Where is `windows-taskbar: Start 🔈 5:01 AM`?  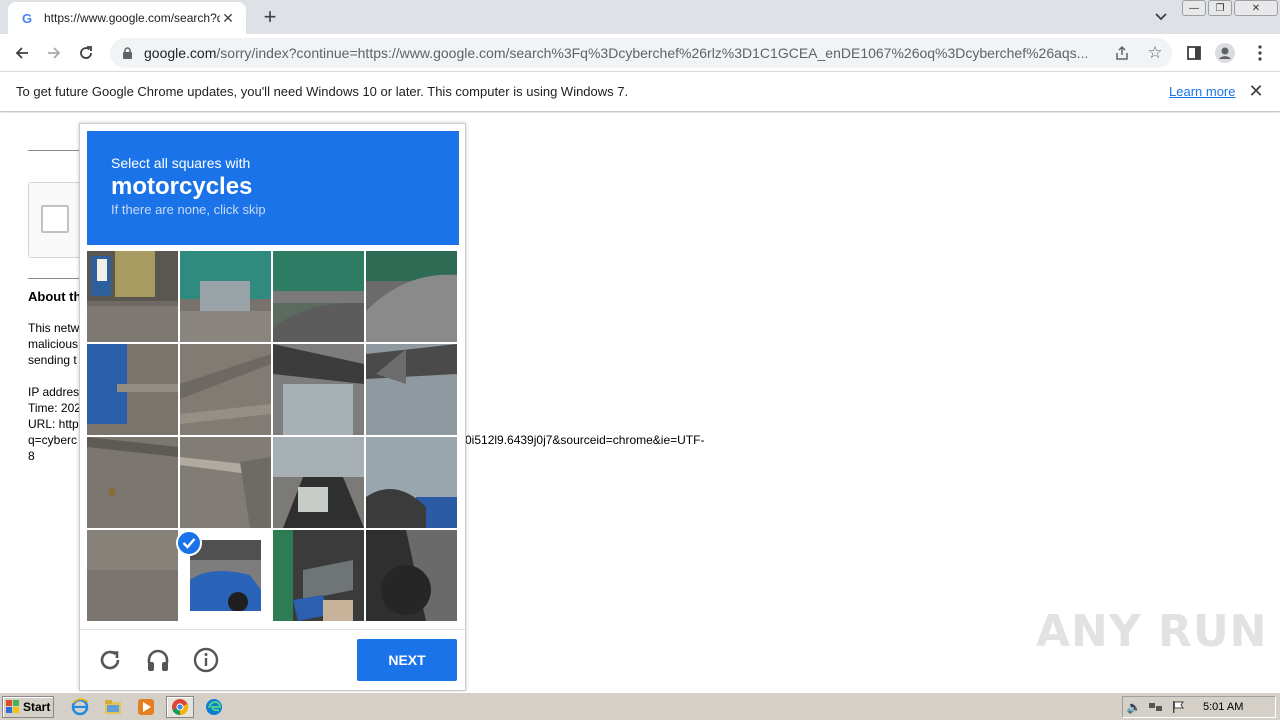
windows-taskbar: Start 🔈 5:01 AM is located at coordinates (640, 706).